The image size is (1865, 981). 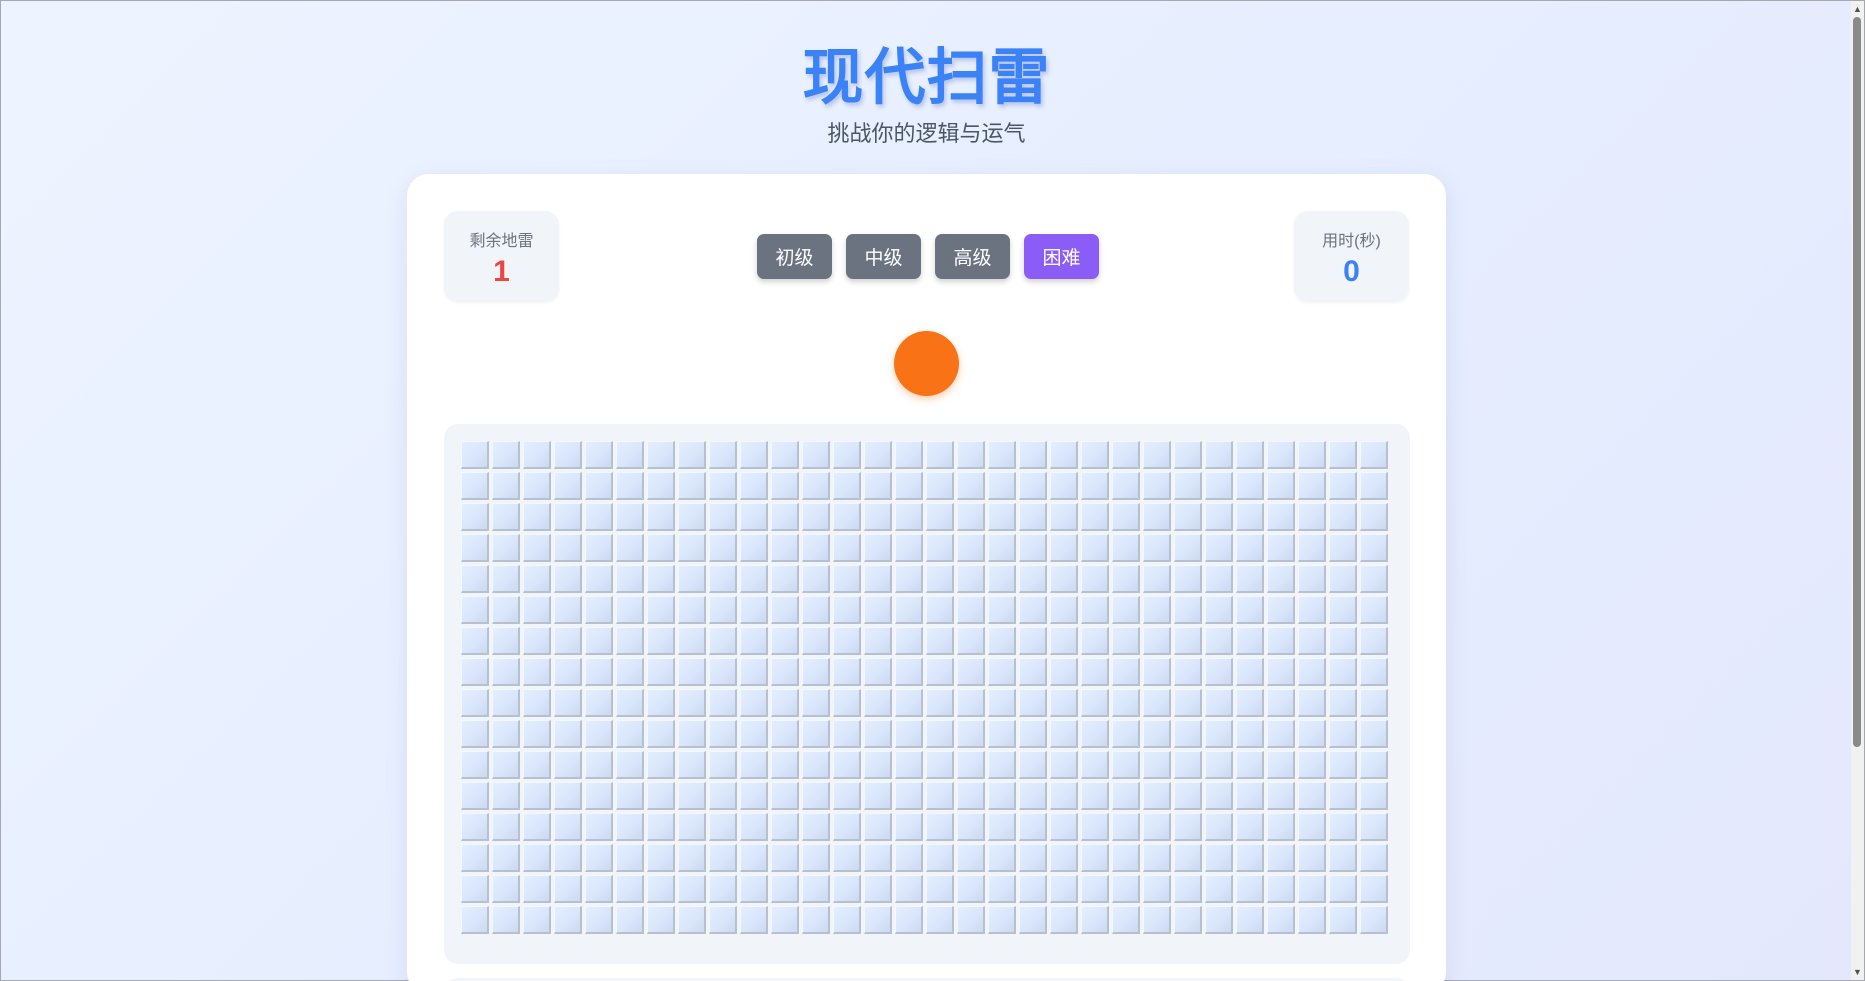 What do you see at coordinates (926, 363) in the screenshot?
I see `restart-face-button` at bounding box center [926, 363].